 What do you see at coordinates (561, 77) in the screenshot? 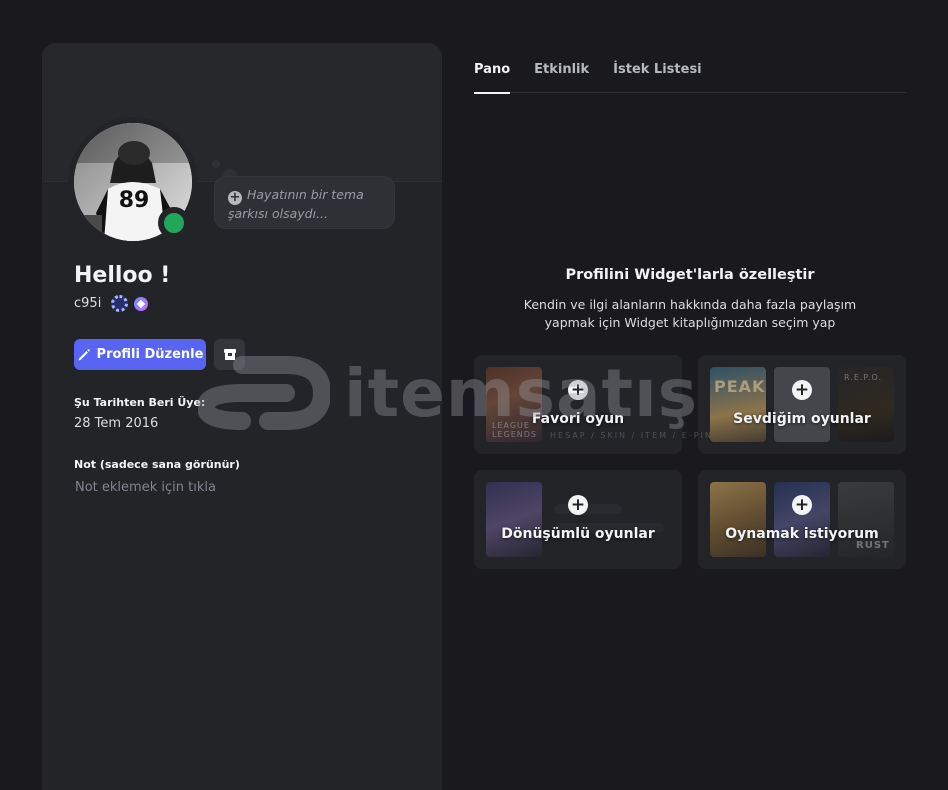
I see `tab-etkinlik: Etkinlik` at bounding box center [561, 77].